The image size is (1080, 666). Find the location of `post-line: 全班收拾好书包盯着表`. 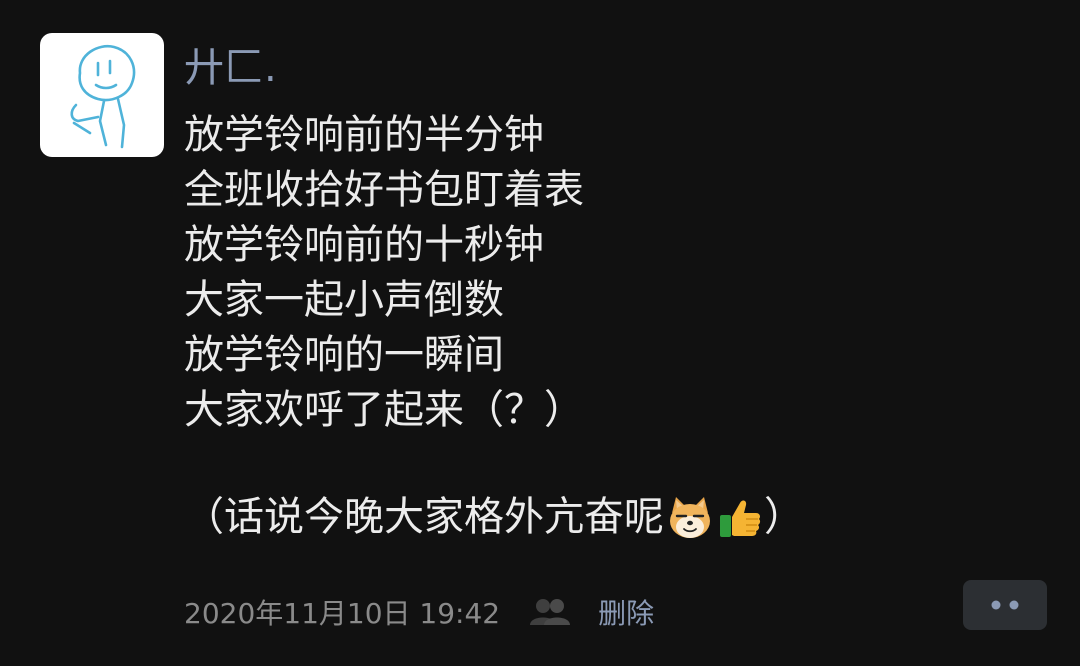

post-line: 全班收拾好书包盯着表 is located at coordinates (384, 190).